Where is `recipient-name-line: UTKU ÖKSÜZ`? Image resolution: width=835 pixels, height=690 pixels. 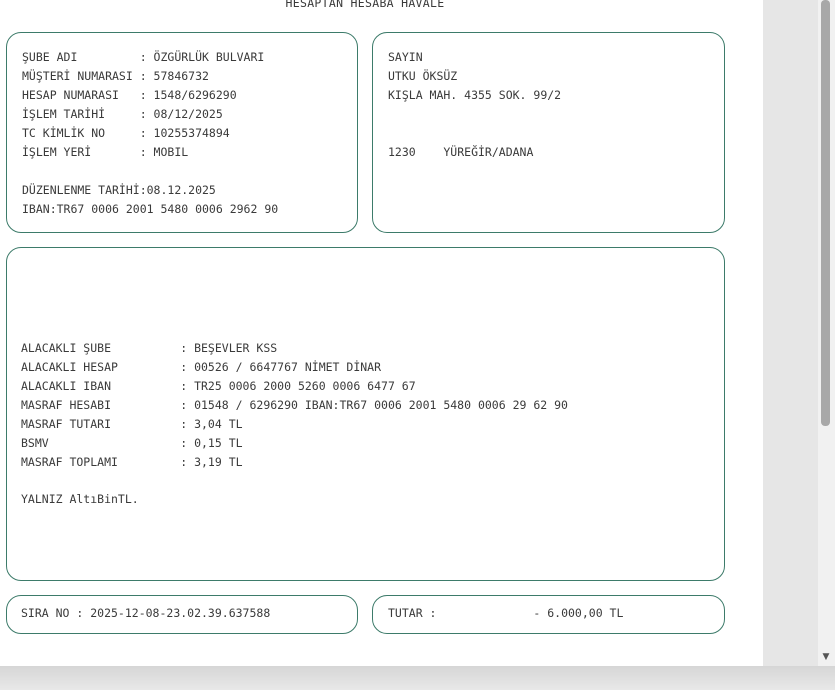 recipient-name-line: UTKU ÖKSÜZ is located at coordinates (423, 76).